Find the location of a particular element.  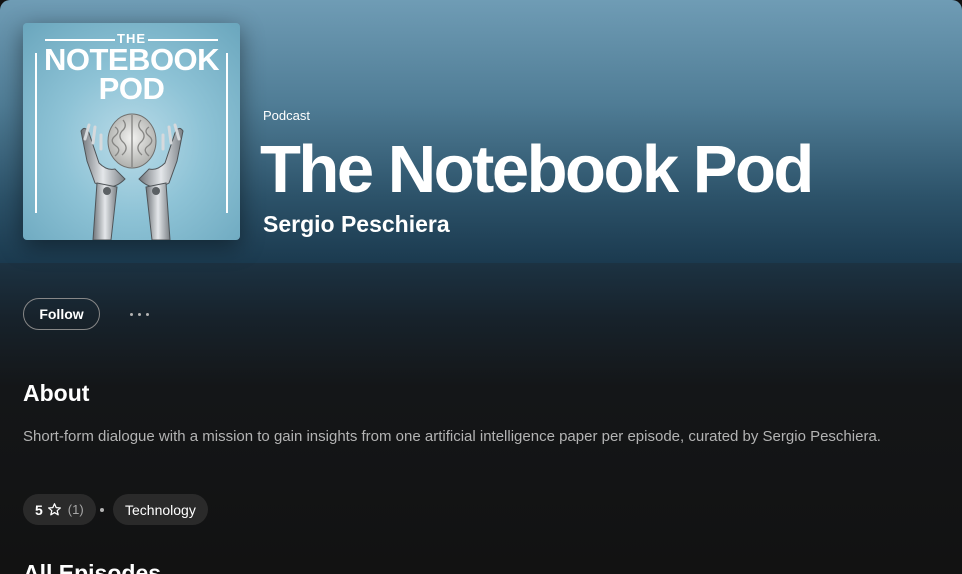

more-options-icon is located at coordinates (139, 314).